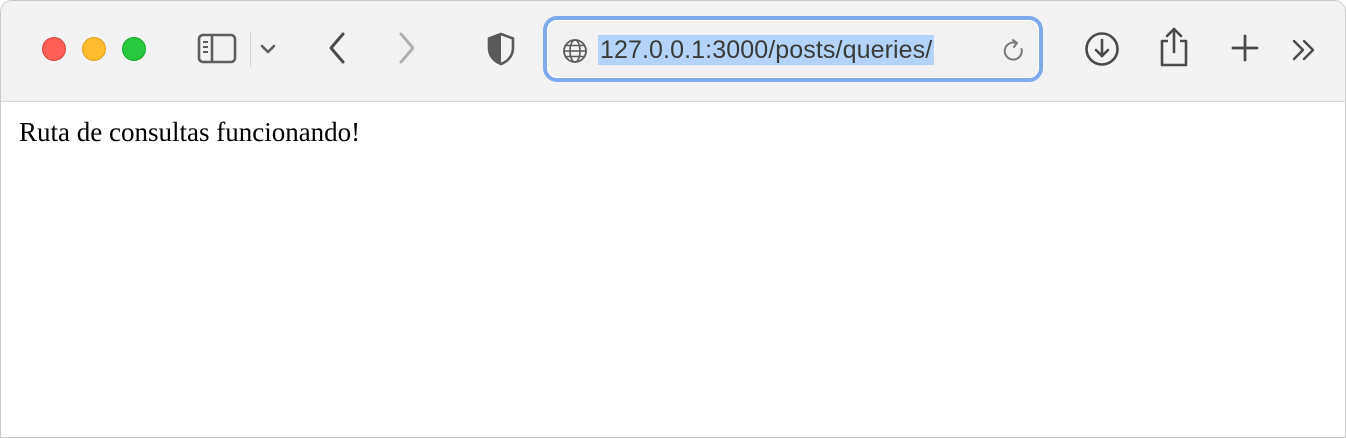  I want to click on chevron-down-icon, so click(268, 49).